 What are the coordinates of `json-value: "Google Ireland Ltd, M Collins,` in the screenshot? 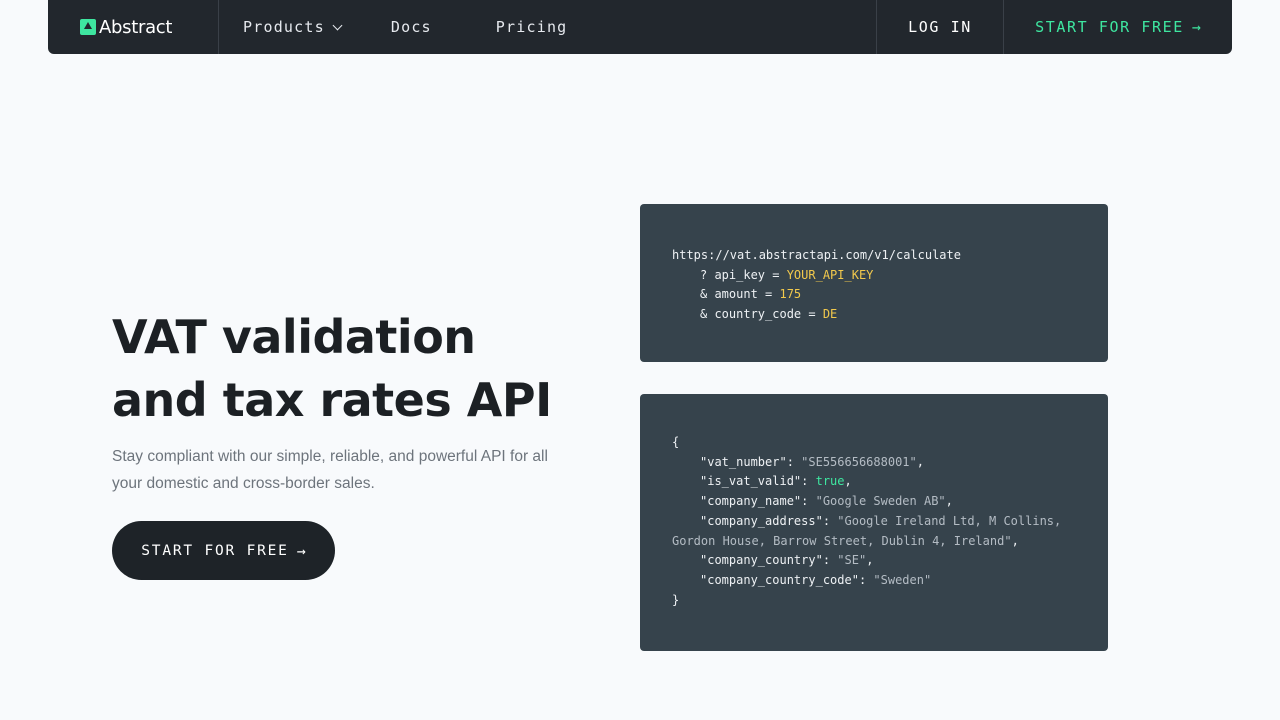 It's located at (949, 520).